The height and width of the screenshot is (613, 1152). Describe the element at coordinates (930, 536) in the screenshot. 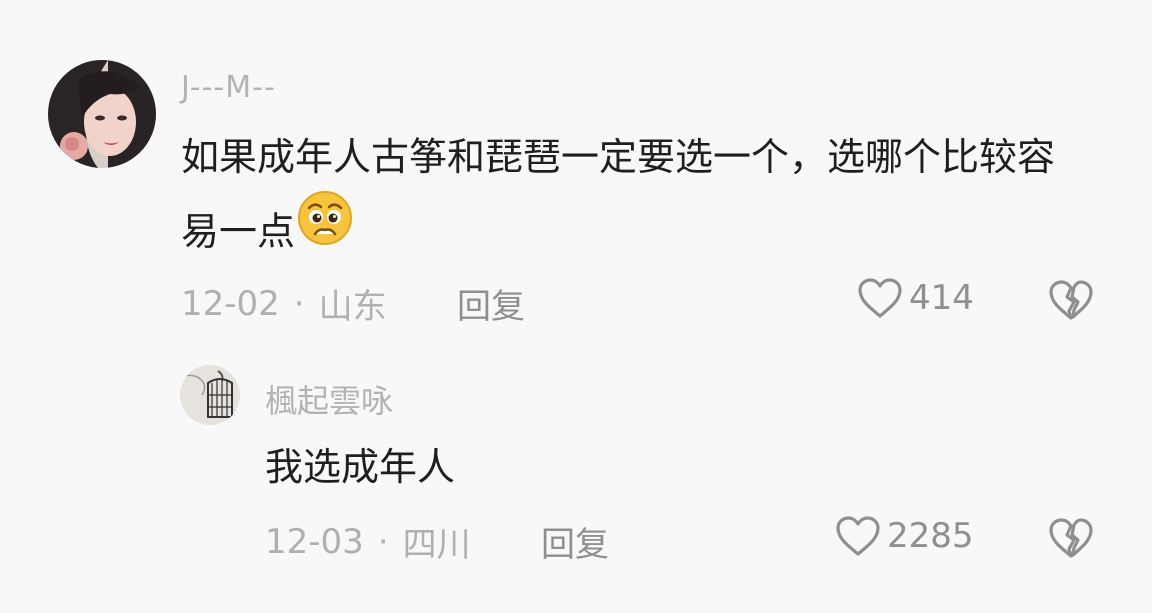

I see `like-count: 2285` at that location.